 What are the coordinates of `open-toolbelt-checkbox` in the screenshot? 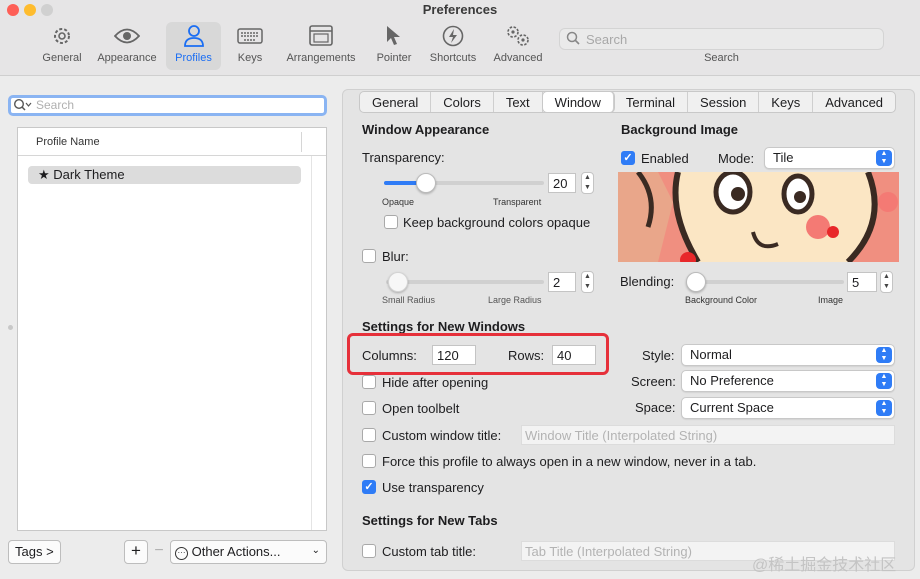 It's located at (369, 408).